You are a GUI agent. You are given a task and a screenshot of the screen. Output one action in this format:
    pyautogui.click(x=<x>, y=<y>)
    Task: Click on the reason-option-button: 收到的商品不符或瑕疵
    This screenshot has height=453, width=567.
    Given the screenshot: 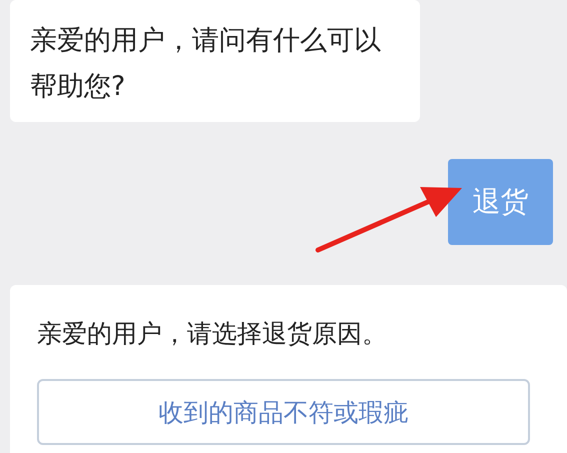 What is the action you would take?
    pyautogui.click(x=283, y=412)
    